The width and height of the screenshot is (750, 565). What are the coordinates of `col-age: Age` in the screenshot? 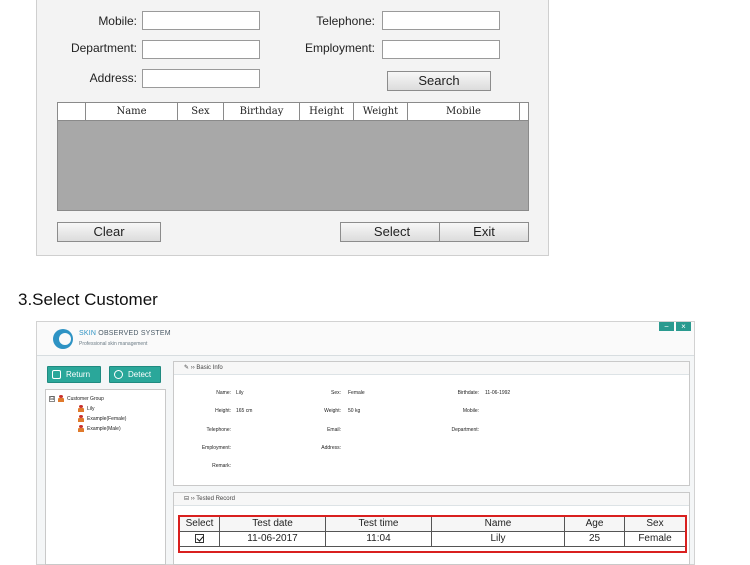 It's located at (595, 524).